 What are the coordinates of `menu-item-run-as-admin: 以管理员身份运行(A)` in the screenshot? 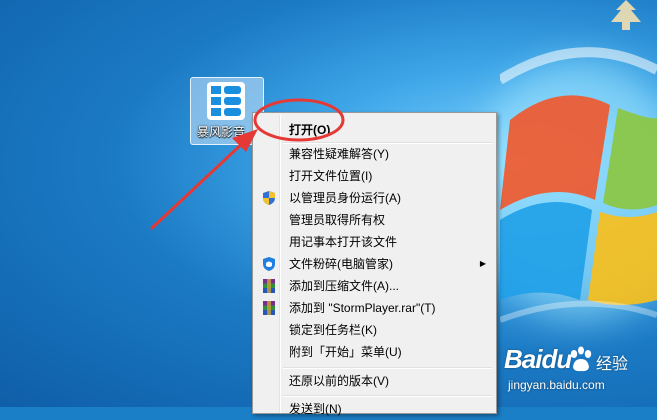 It's located at (374, 198).